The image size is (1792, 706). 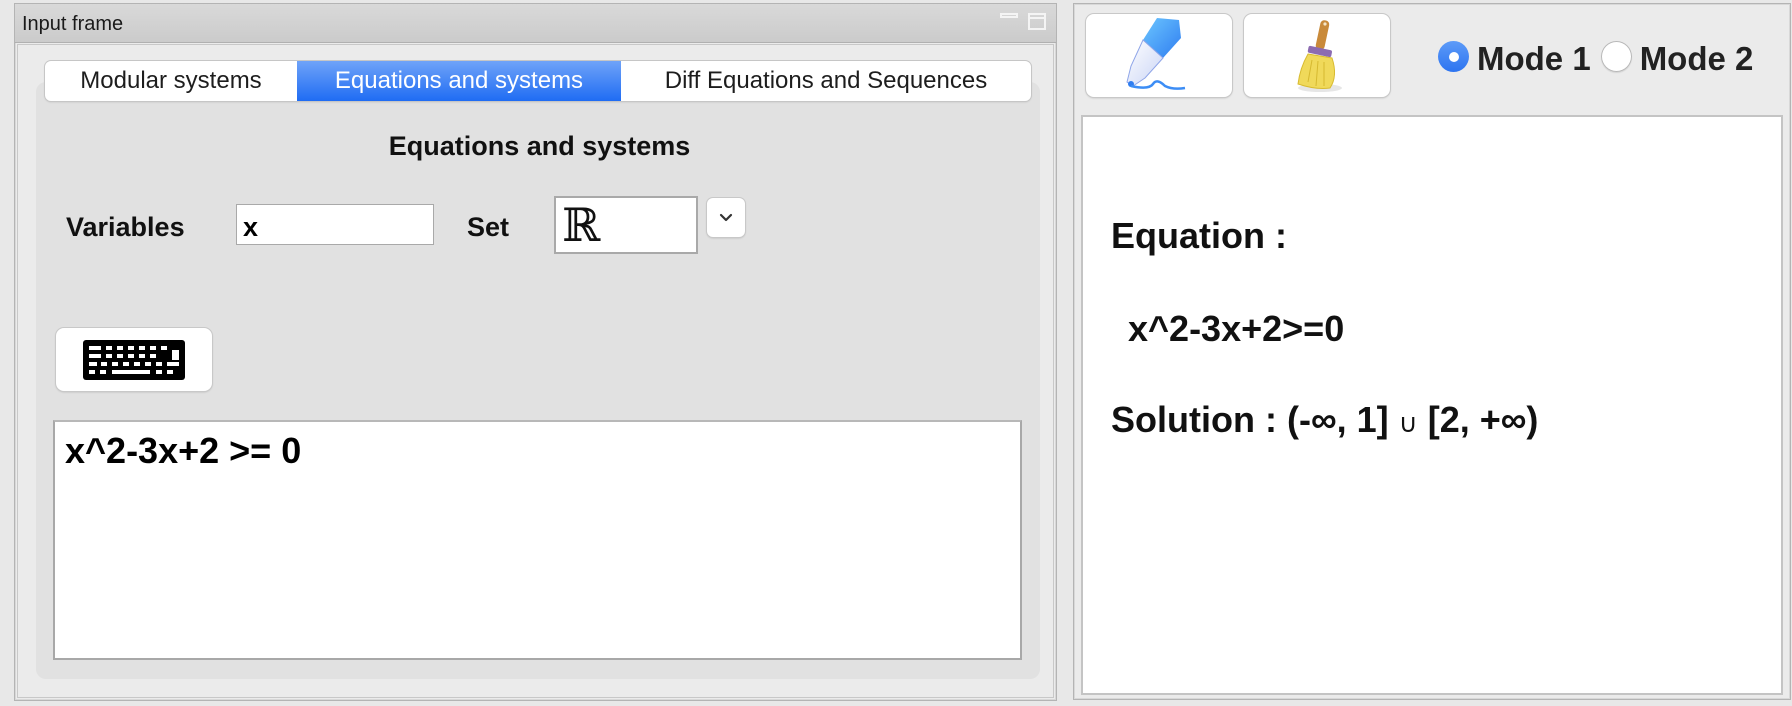 I want to click on set-selector: ℝ, so click(x=626, y=225).